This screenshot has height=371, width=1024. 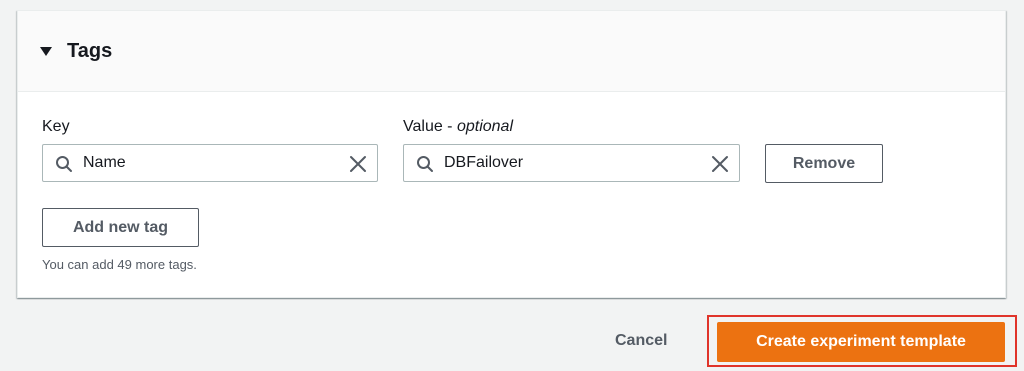 I want to click on key-input: Name, so click(x=210, y=163).